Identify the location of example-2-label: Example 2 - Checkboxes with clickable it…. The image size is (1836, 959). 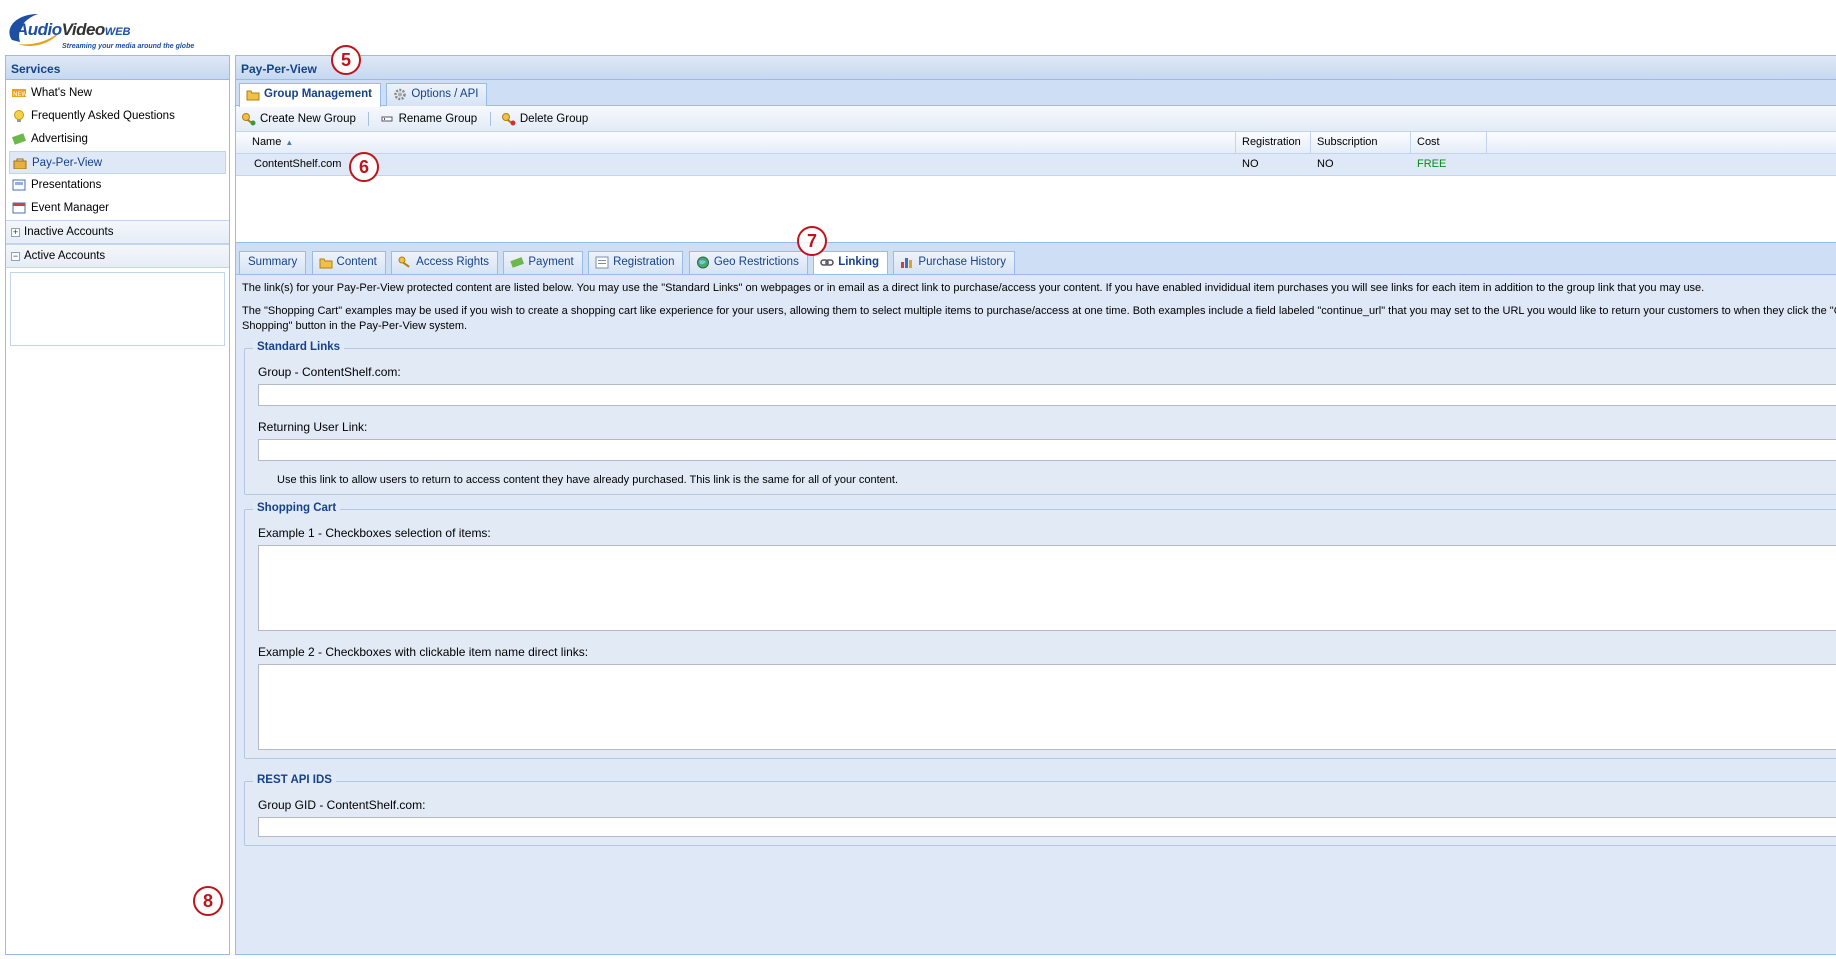
(423, 652).